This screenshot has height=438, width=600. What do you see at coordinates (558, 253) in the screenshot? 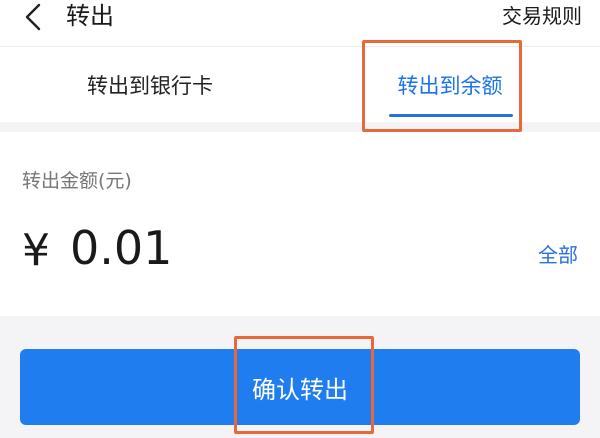
I see `all-amount-link: 全部` at bounding box center [558, 253].